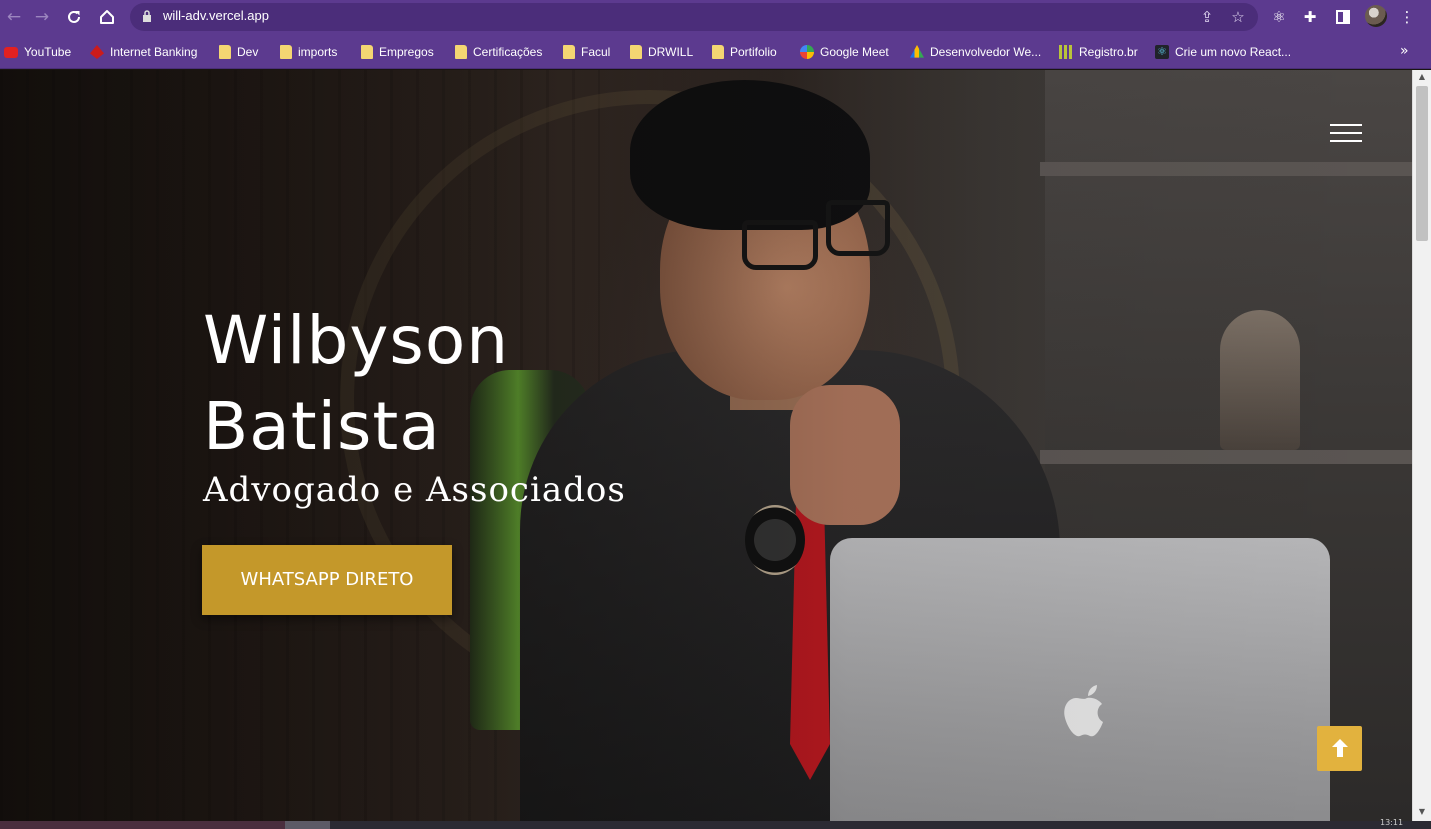 The image size is (1431, 829). What do you see at coordinates (854, 52) in the screenshot?
I see `bookmark-label: Google Meet` at bounding box center [854, 52].